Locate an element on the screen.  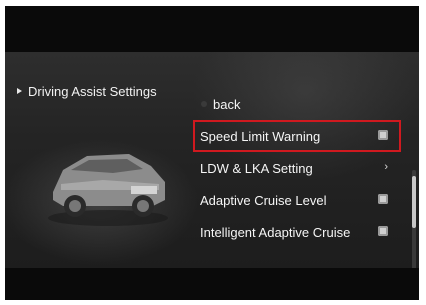
menu-item-ldw-lka-setting: LDW & LKA Setting › is located at coordinates (297, 168).